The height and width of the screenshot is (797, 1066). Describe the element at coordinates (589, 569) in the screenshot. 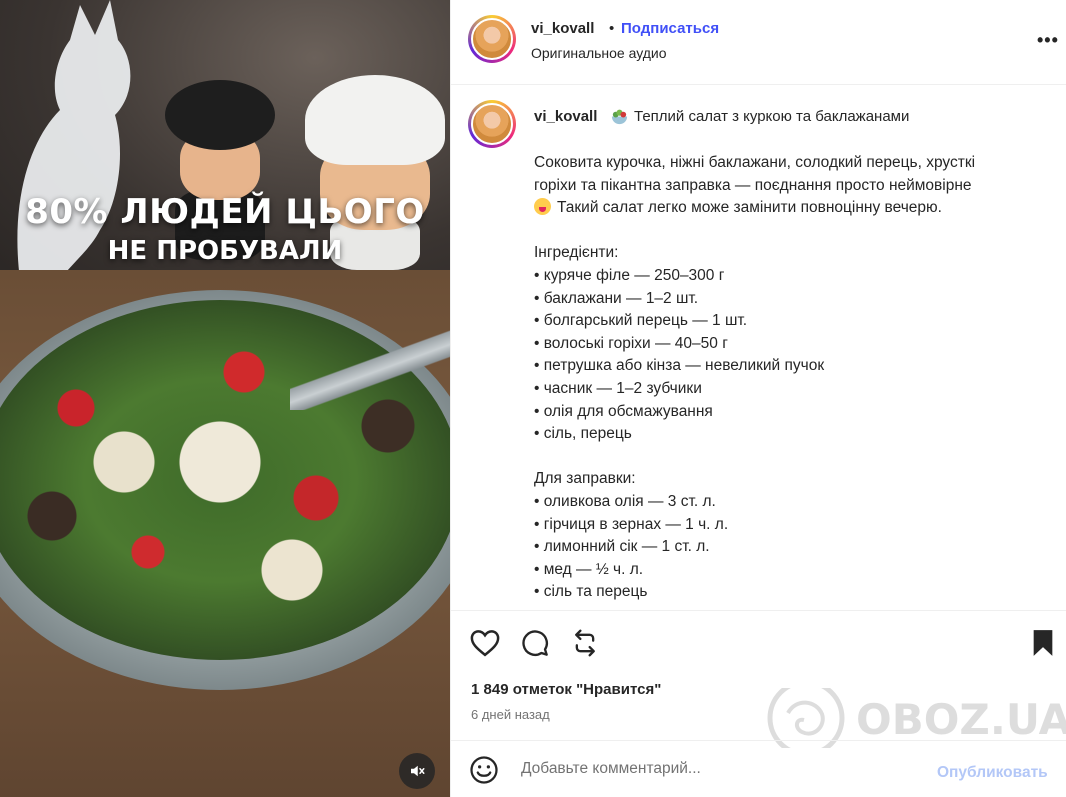

I see `dressing-item: • мед — ½ ч. л.` at that location.